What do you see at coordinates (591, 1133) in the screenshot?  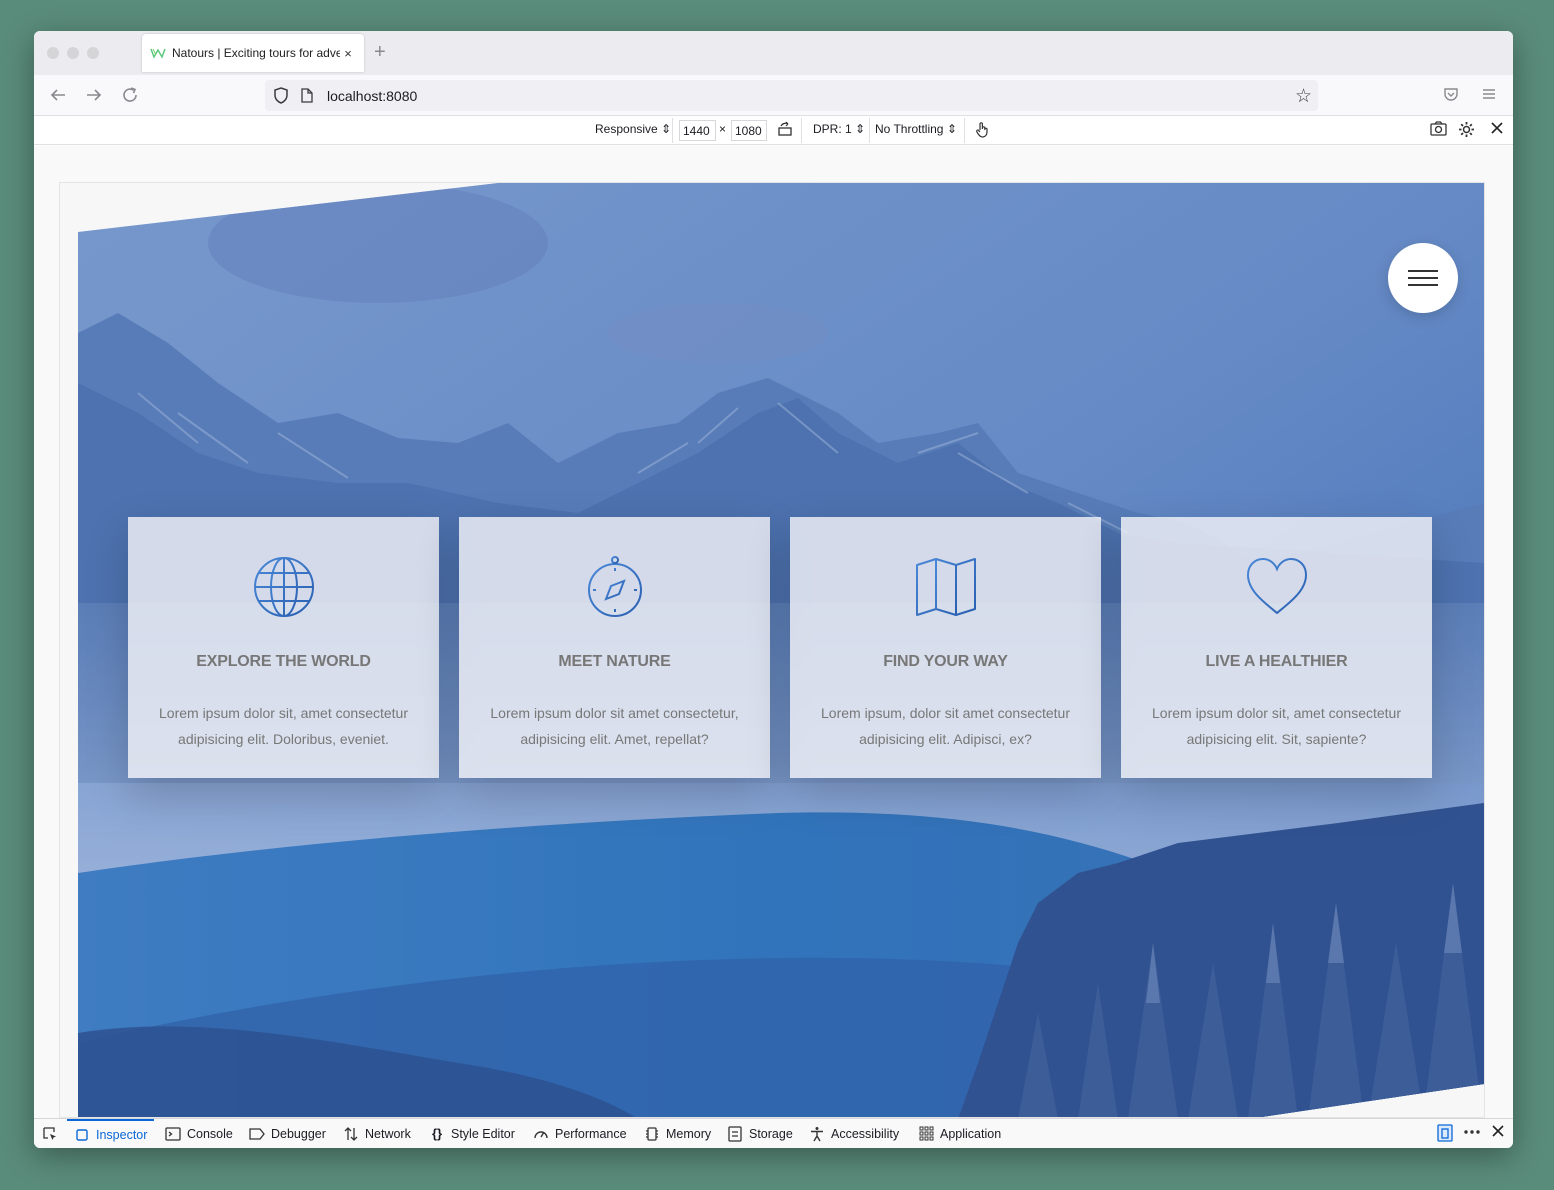 I see `tab-label: Performance` at bounding box center [591, 1133].